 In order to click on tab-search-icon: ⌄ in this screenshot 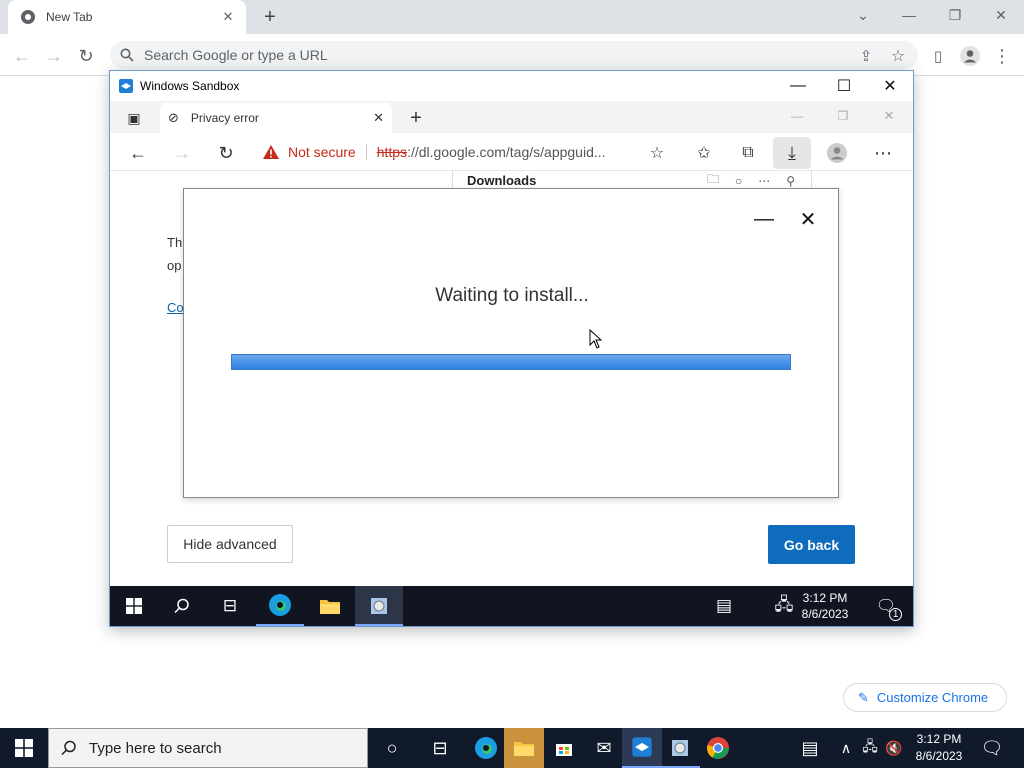, I will do `click(863, 15)`.